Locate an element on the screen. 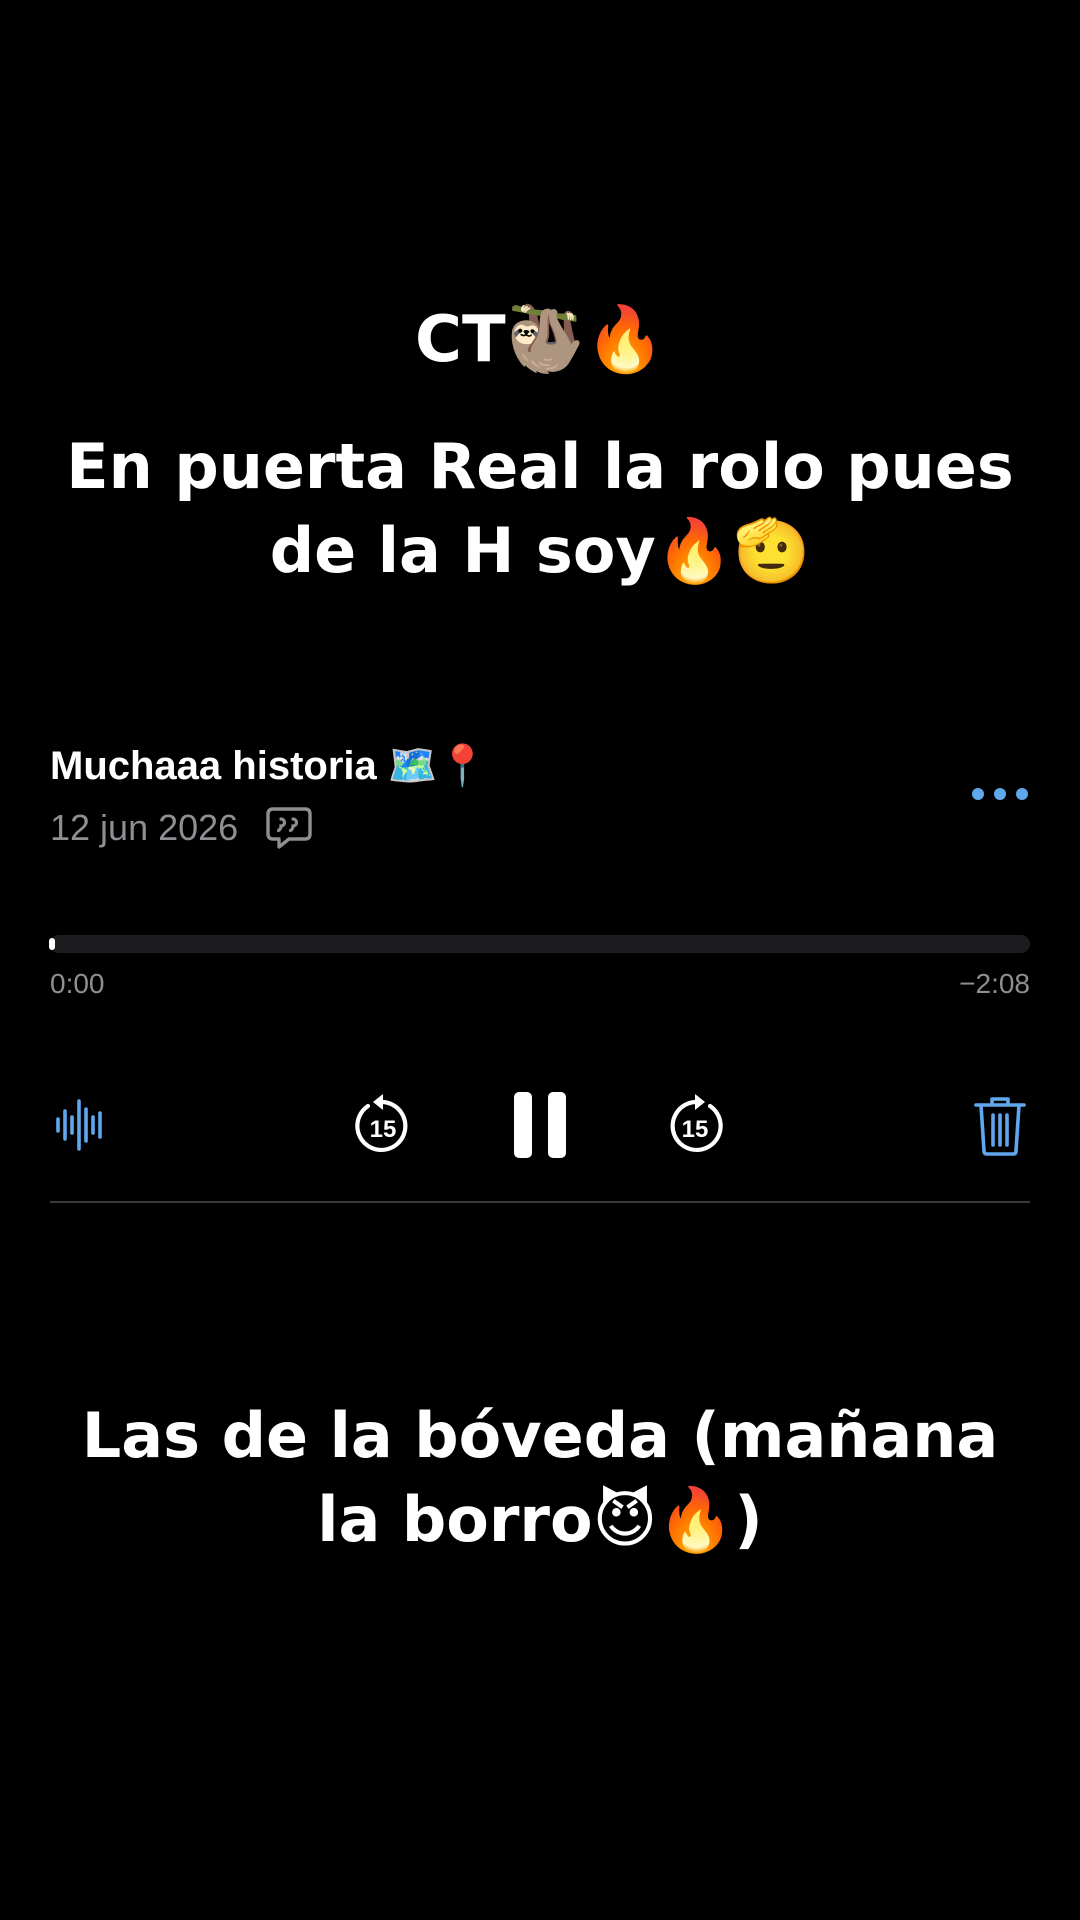 Image resolution: width=1080 pixels, height=1920 pixels. trash-icon is located at coordinates (1000, 1126).